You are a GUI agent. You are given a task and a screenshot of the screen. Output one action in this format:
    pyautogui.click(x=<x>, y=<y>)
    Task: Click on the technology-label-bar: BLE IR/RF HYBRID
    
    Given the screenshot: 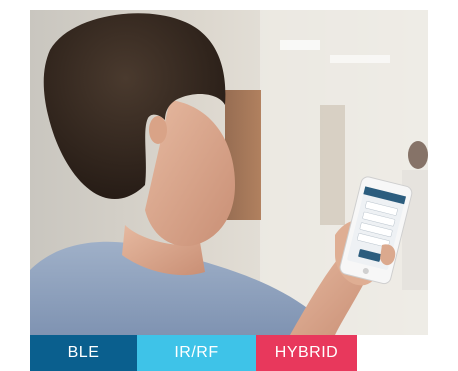 What is the action you would take?
    pyautogui.click(x=229, y=353)
    